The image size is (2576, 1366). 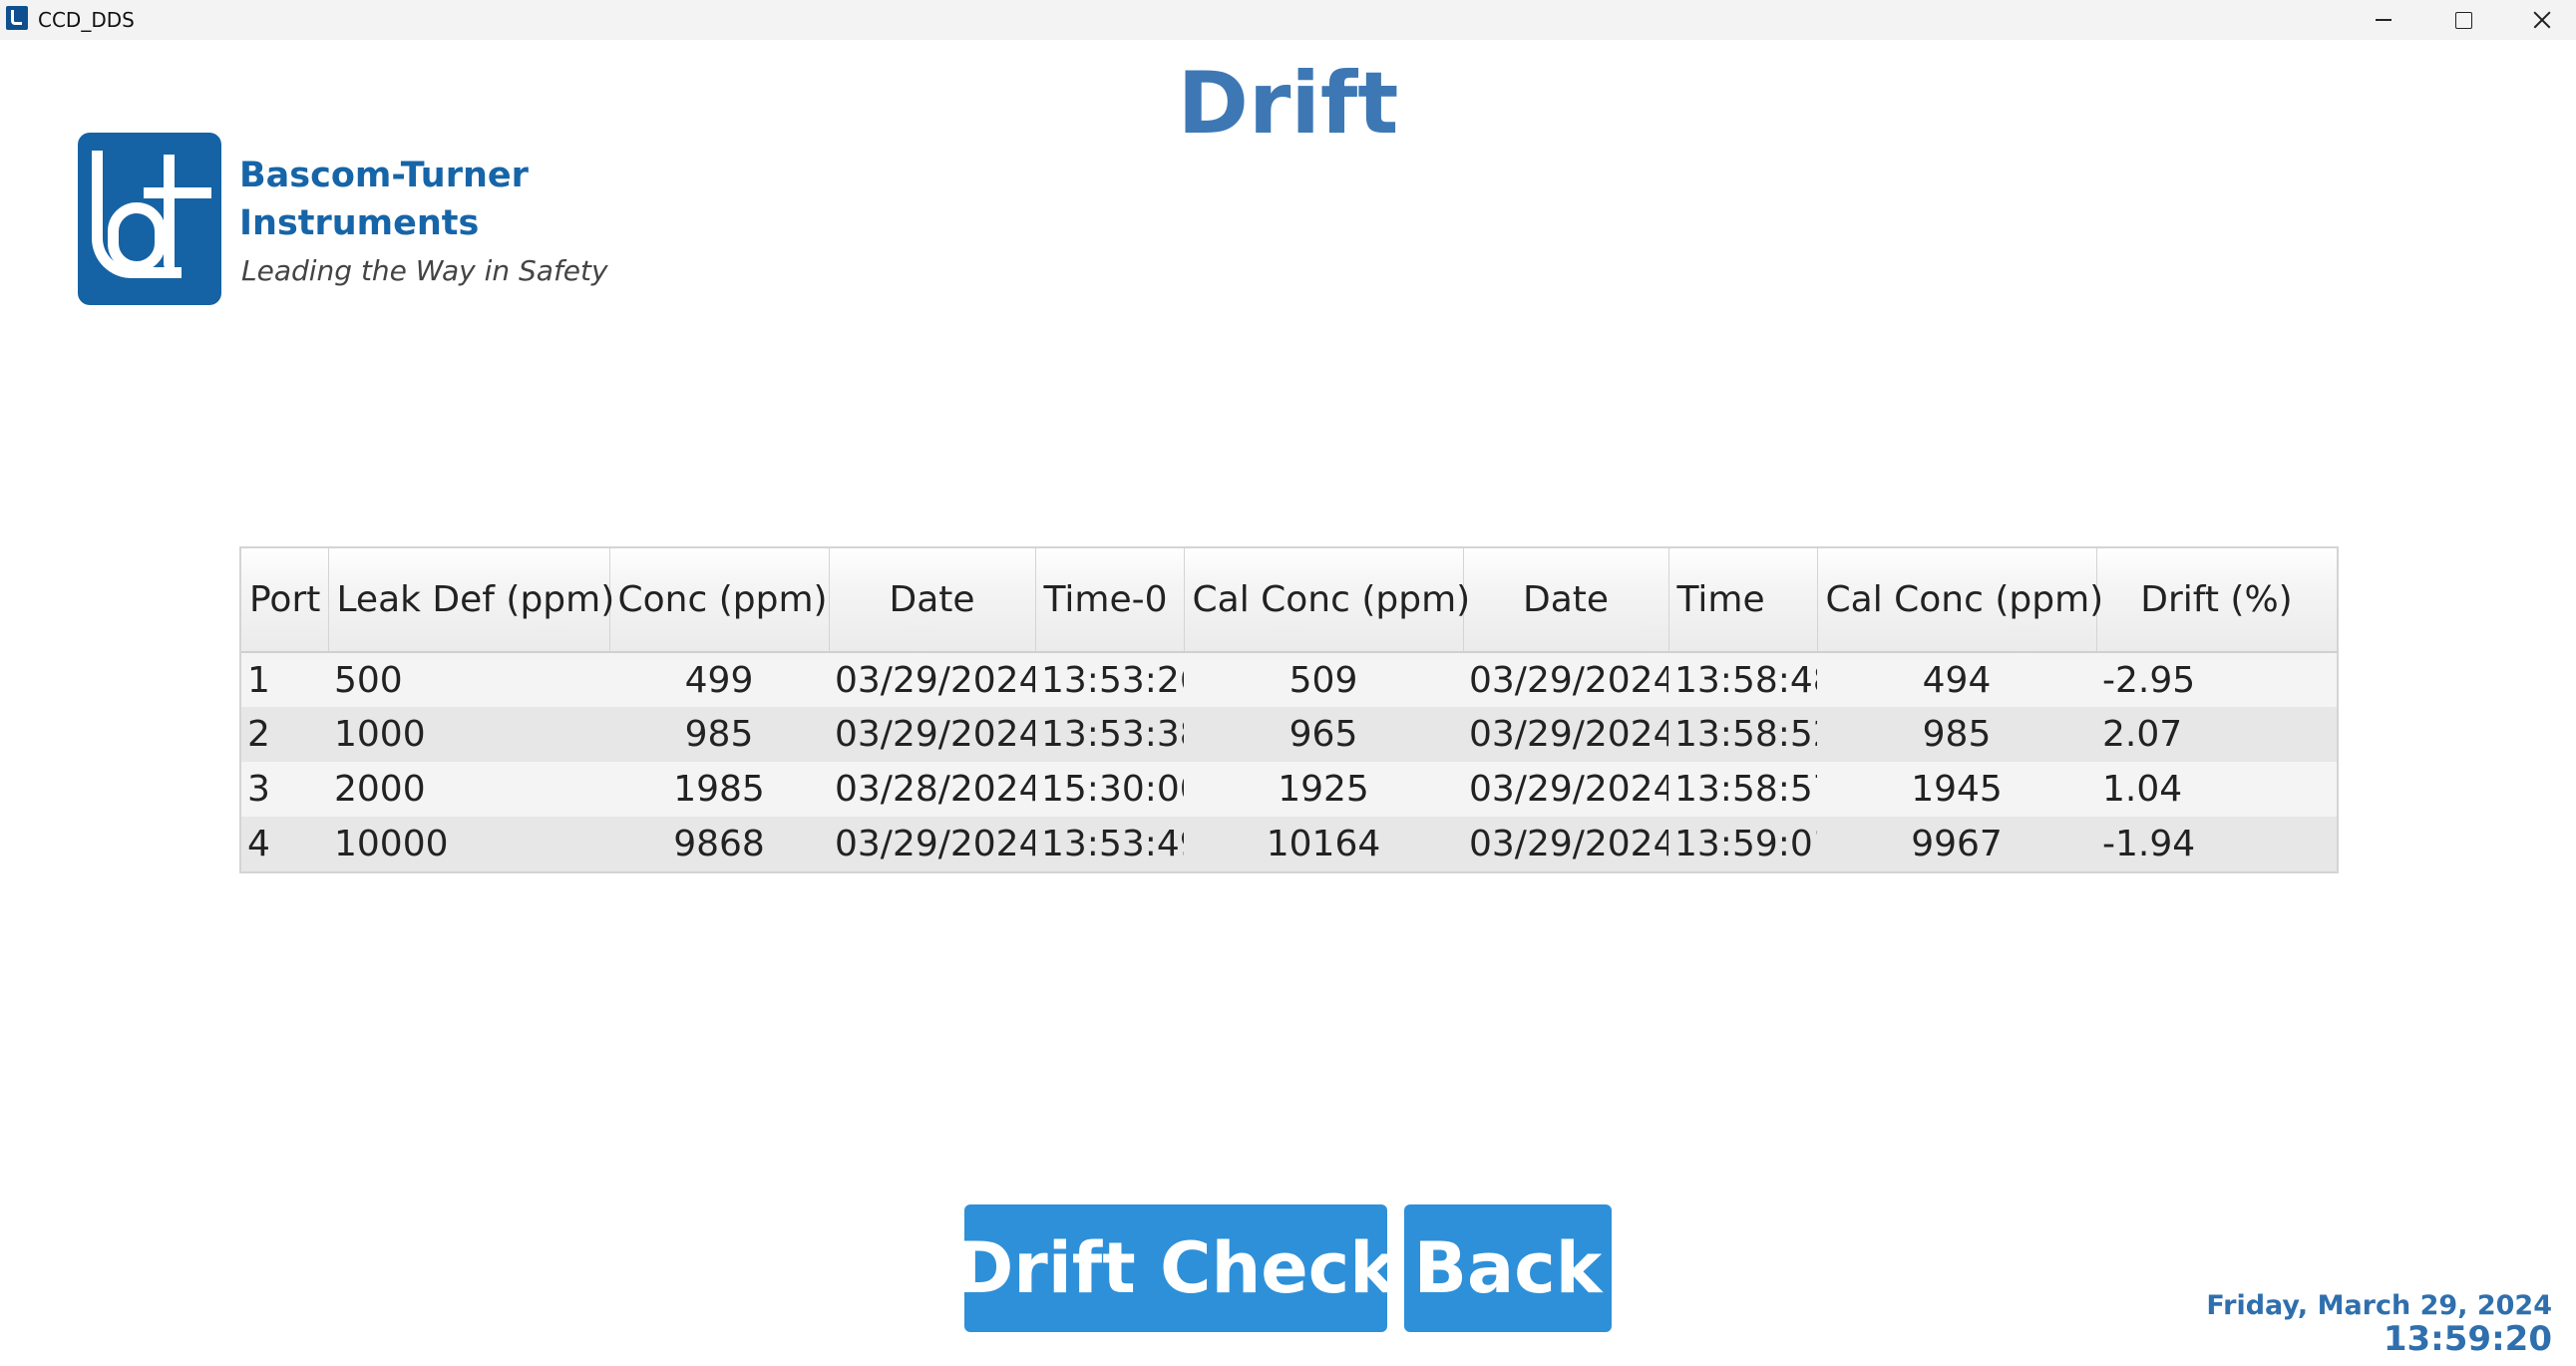 What do you see at coordinates (719, 844) in the screenshot?
I see `cell-conc: 9868` at bounding box center [719, 844].